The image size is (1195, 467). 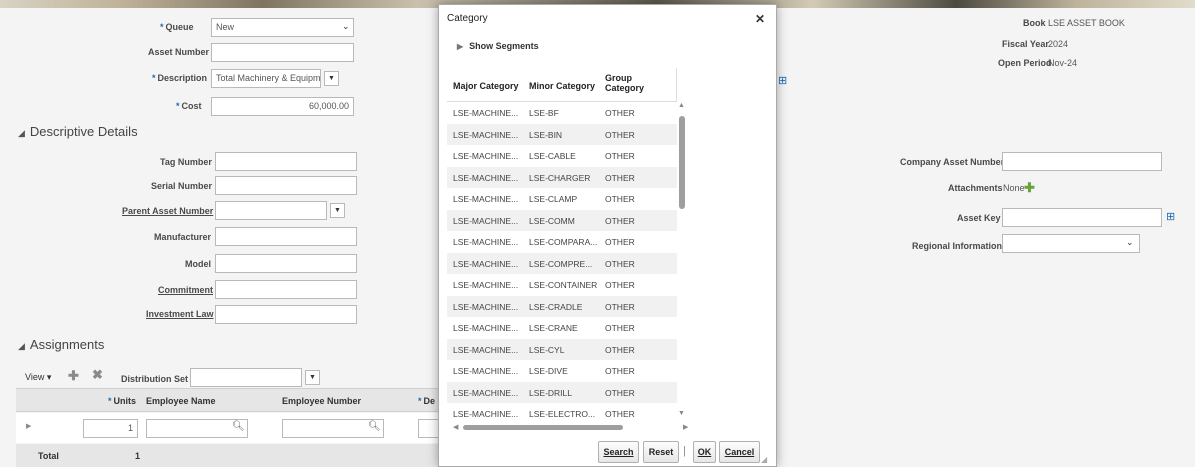 What do you see at coordinates (181, 401) in the screenshot?
I see `employee-name-column-header: Employee Name` at bounding box center [181, 401].